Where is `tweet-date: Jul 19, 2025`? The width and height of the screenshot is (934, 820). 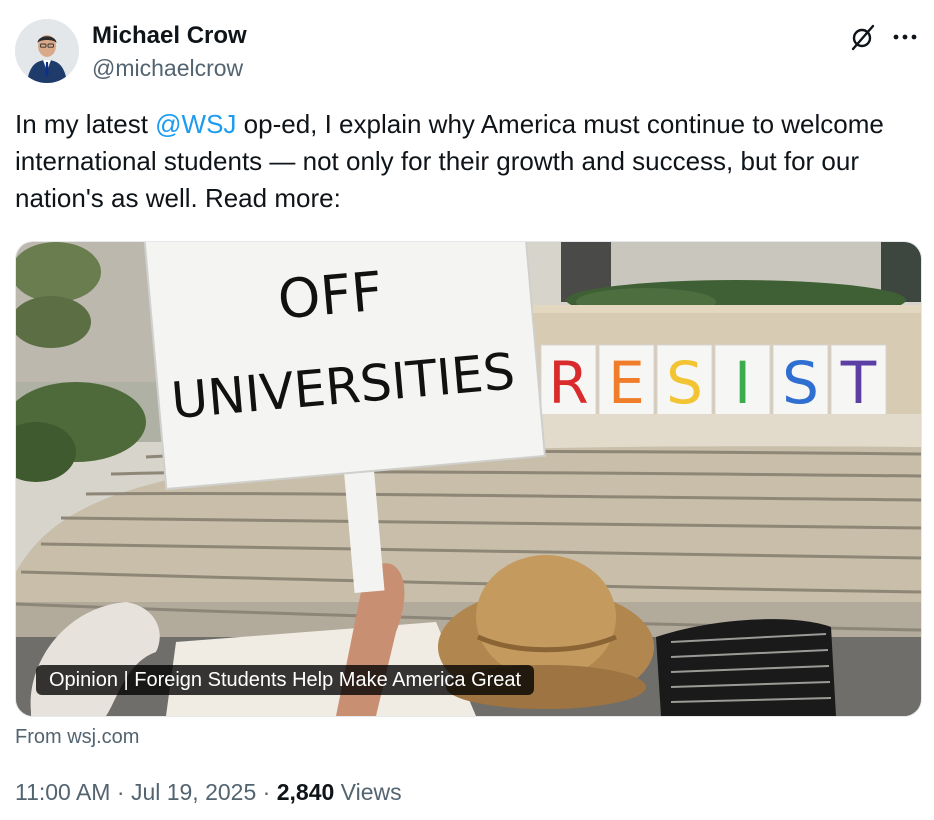 tweet-date: Jul 19, 2025 is located at coordinates (193, 792).